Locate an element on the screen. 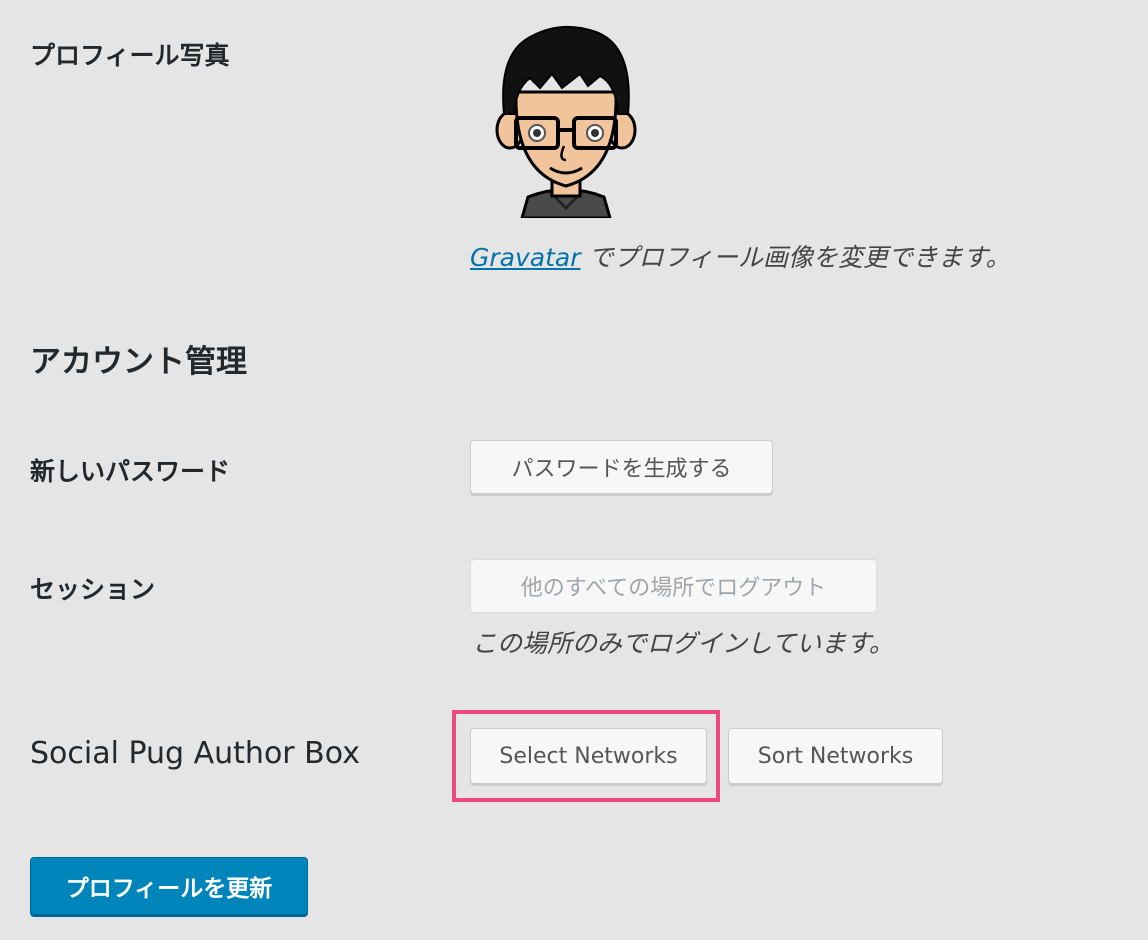 This screenshot has height=940, width=1148. gravatar-note: Gravatar でプロフィール画像を変更できます。 is located at coordinates (740, 256).